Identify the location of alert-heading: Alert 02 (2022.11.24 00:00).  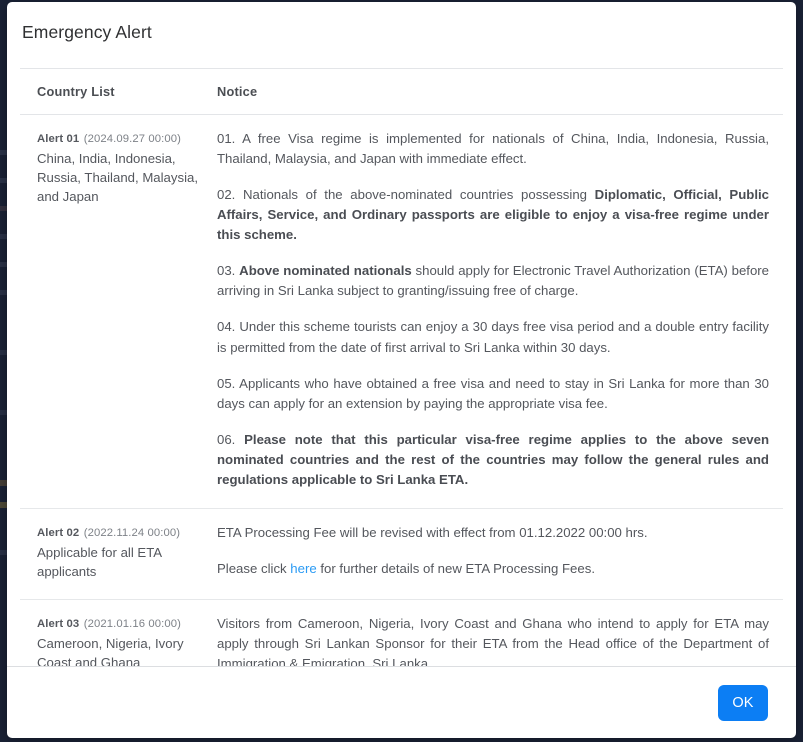
(109, 532).